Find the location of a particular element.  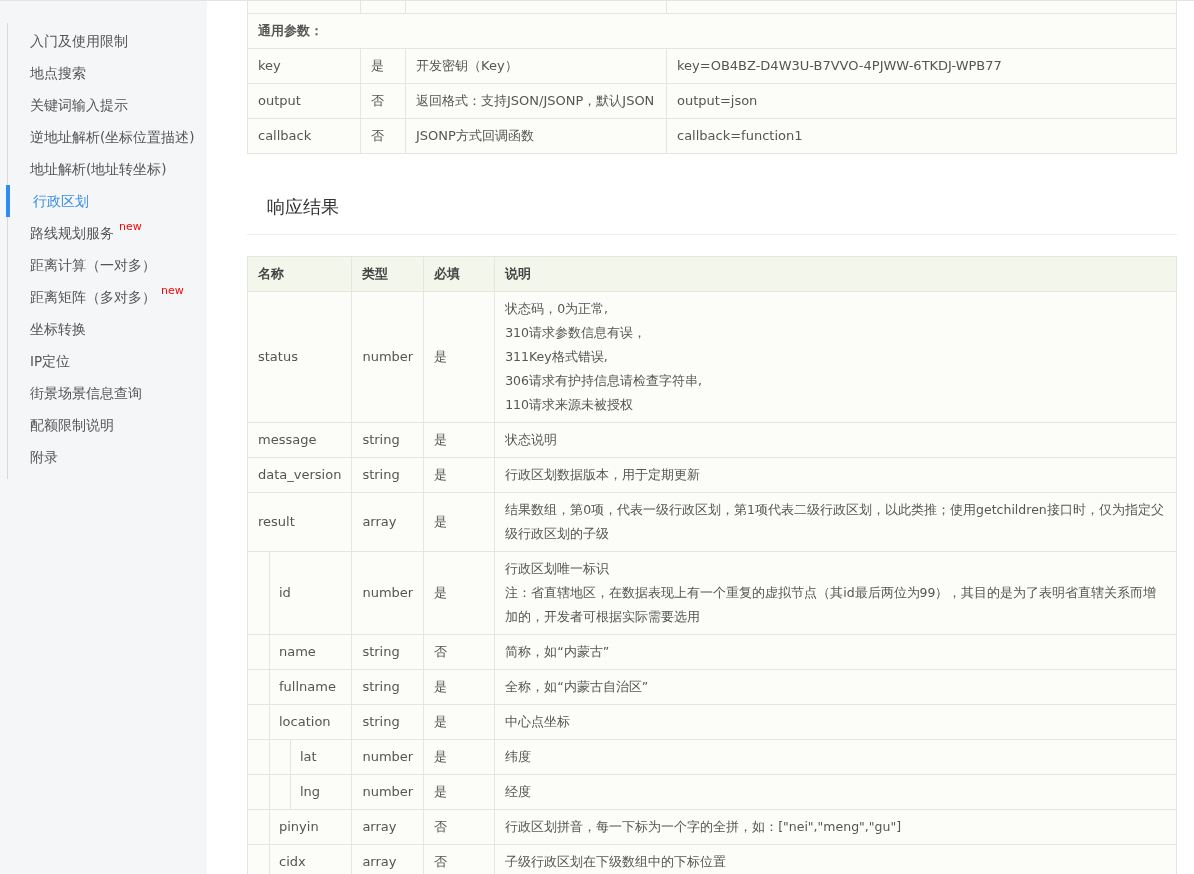

section-title: 通用参数： is located at coordinates (712, 31).